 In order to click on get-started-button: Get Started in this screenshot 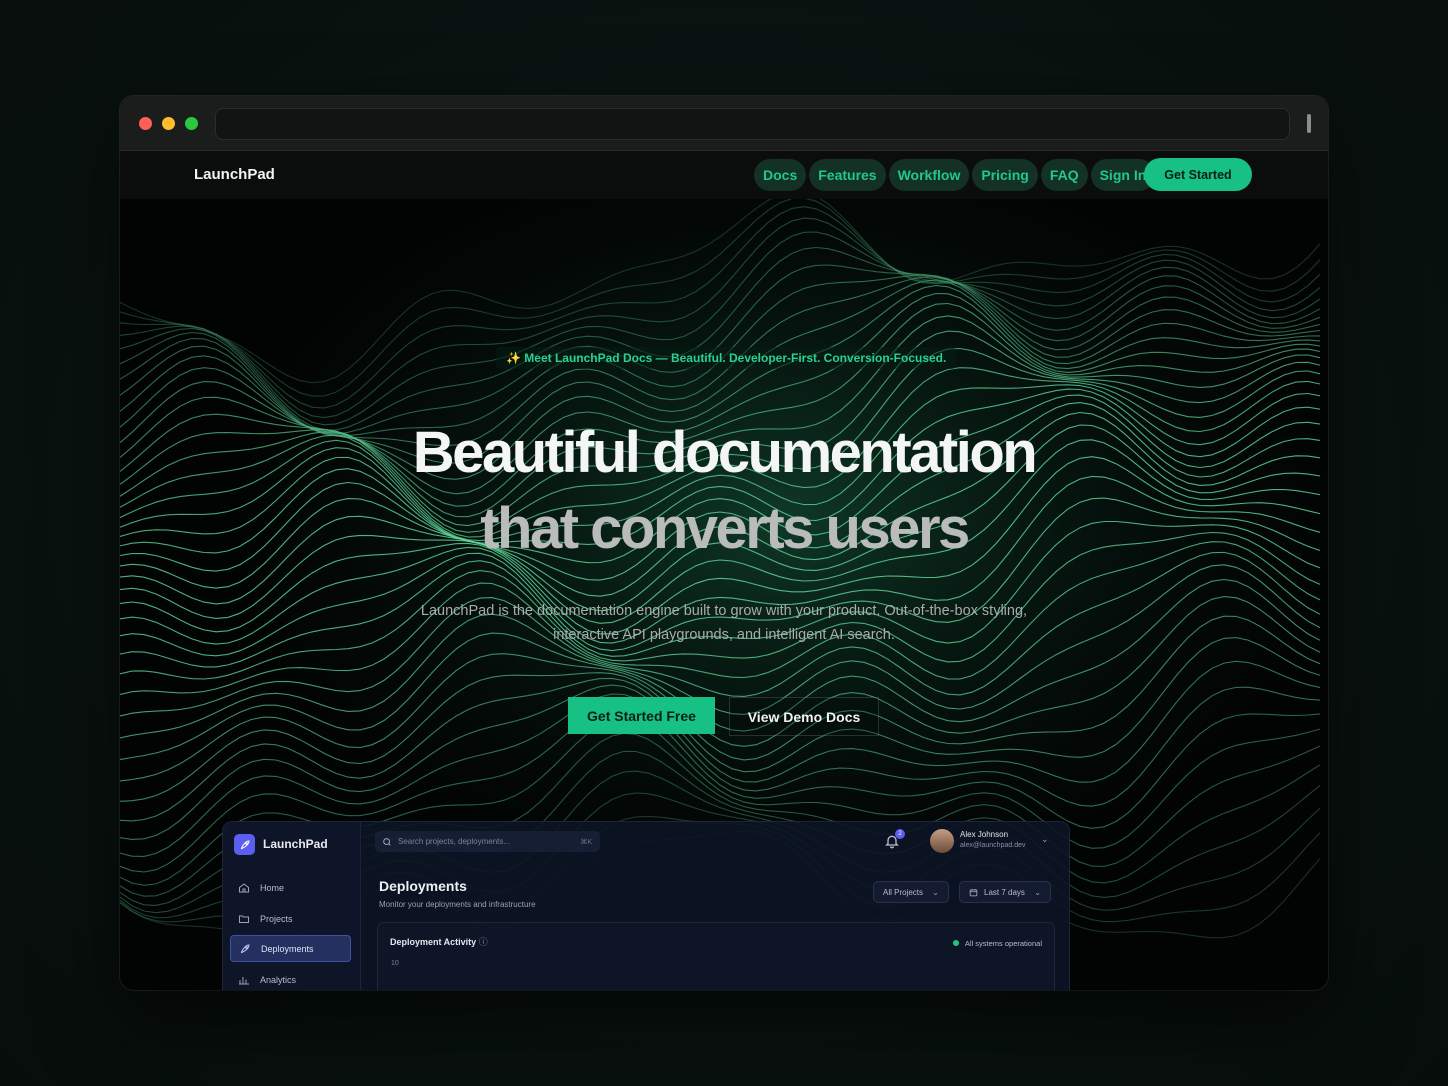, I will do `click(1198, 174)`.